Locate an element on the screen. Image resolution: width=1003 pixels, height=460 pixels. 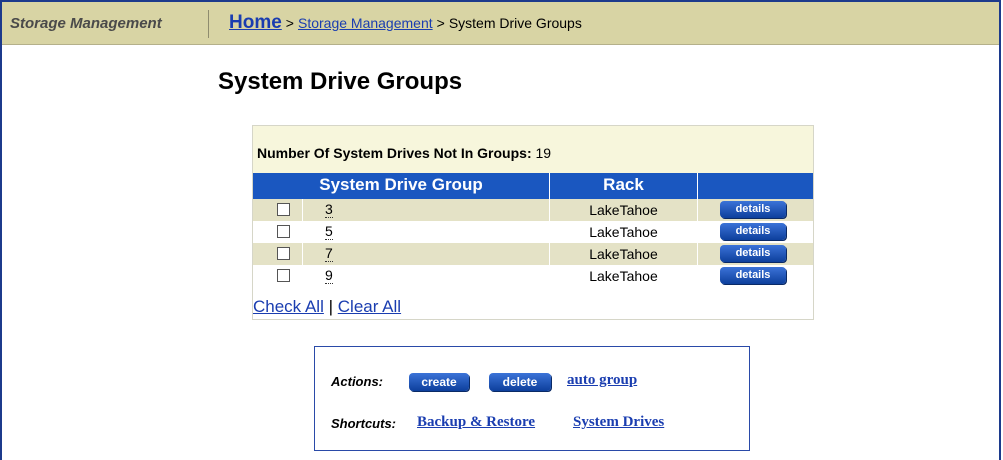
group-id: 9 is located at coordinates (329, 275).